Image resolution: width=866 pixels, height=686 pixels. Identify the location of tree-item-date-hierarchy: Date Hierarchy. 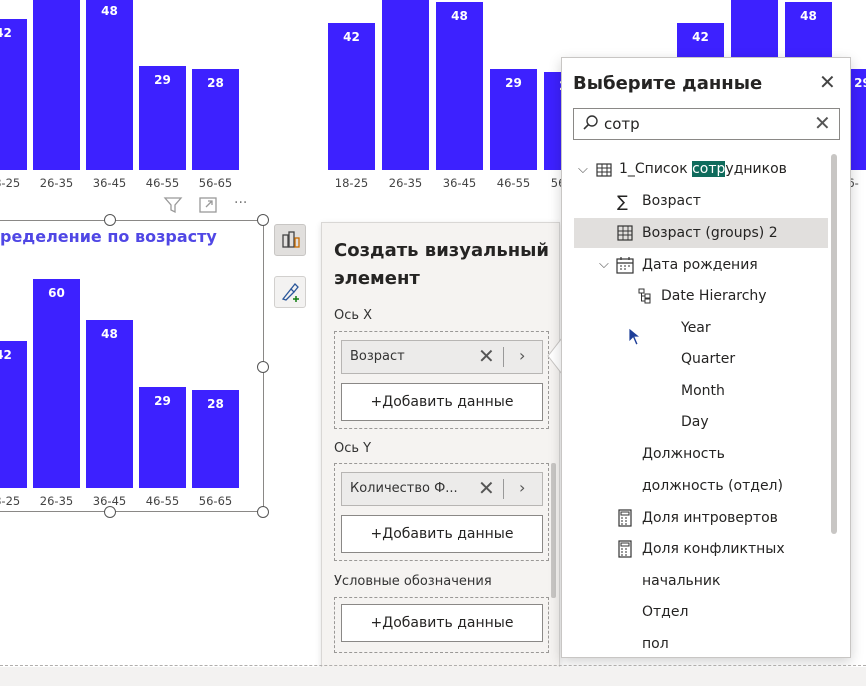
(714, 296).